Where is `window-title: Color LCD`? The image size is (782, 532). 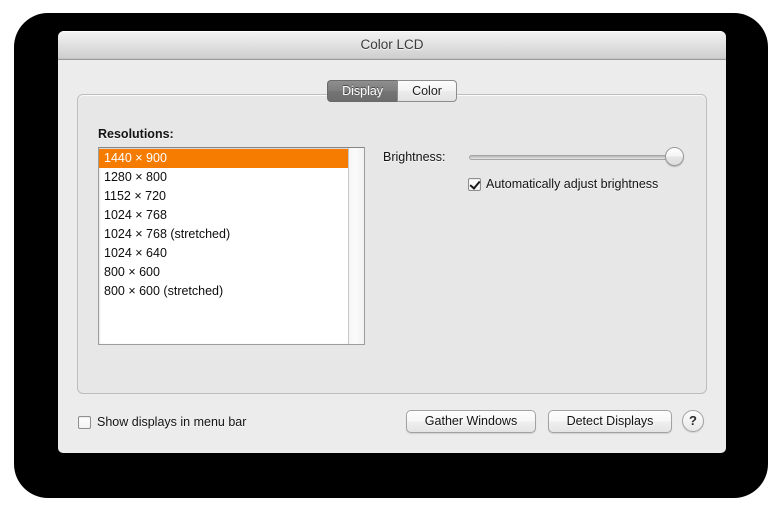 window-title: Color LCD is located at coordinates (392, 44).